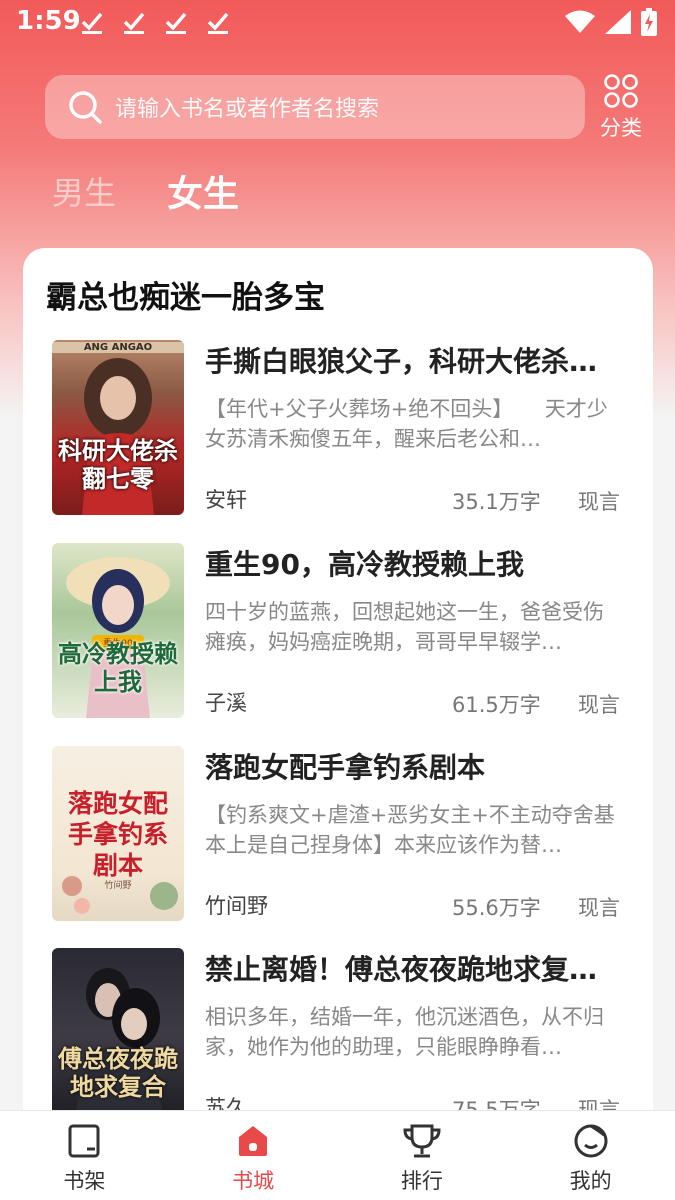 This screenshot has width=675, height=1200. I want to click on nav-bookstore: 书城, so click(253, 1155).